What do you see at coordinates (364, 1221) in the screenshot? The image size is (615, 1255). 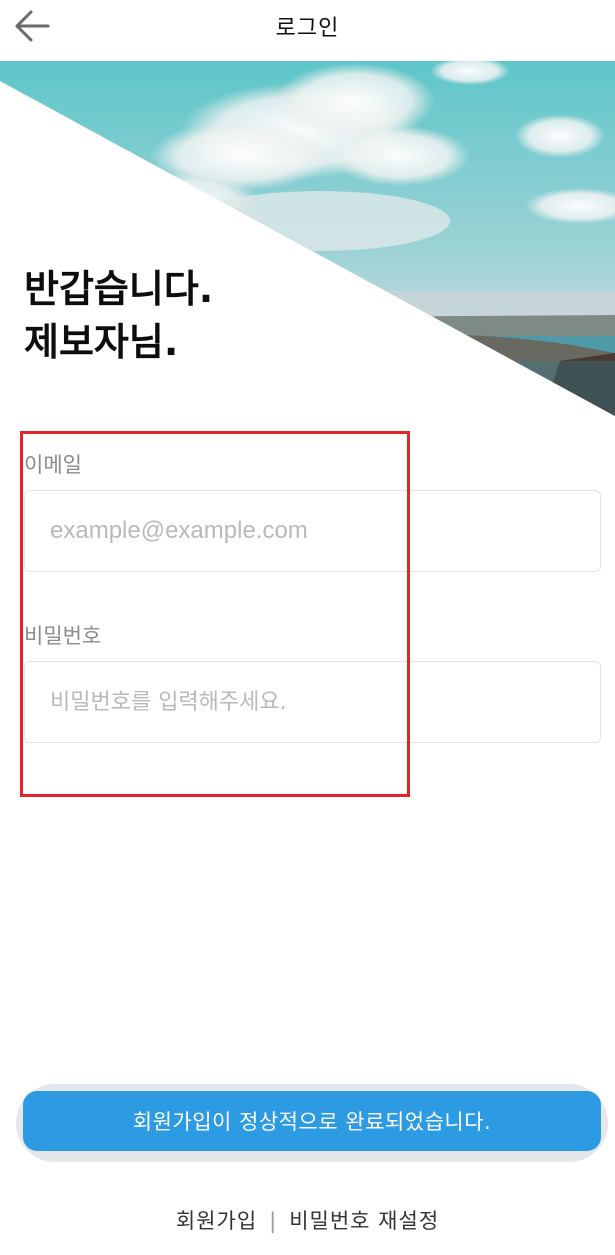 I see `reset-password-link: 비밀번호 재설정` at bounding box center [364, 1221].